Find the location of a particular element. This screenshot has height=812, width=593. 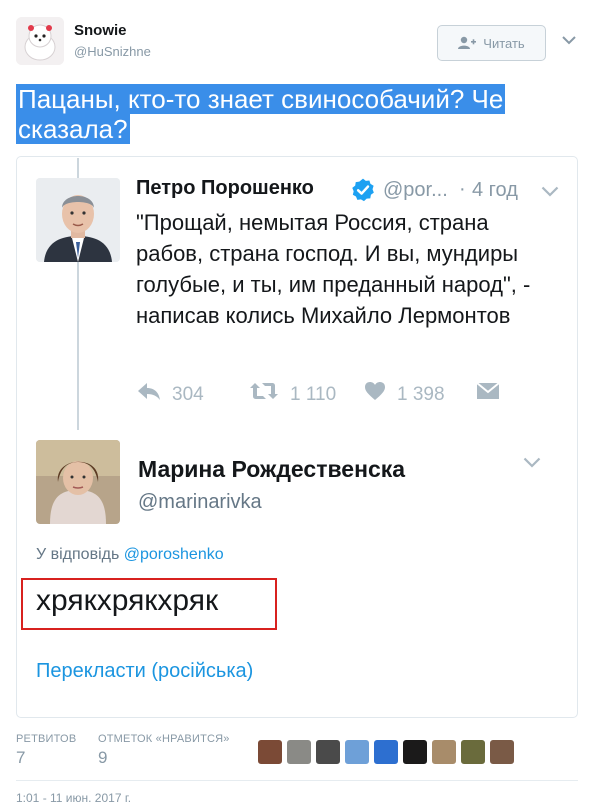

reply-icon is located at coordinates (149, 391).